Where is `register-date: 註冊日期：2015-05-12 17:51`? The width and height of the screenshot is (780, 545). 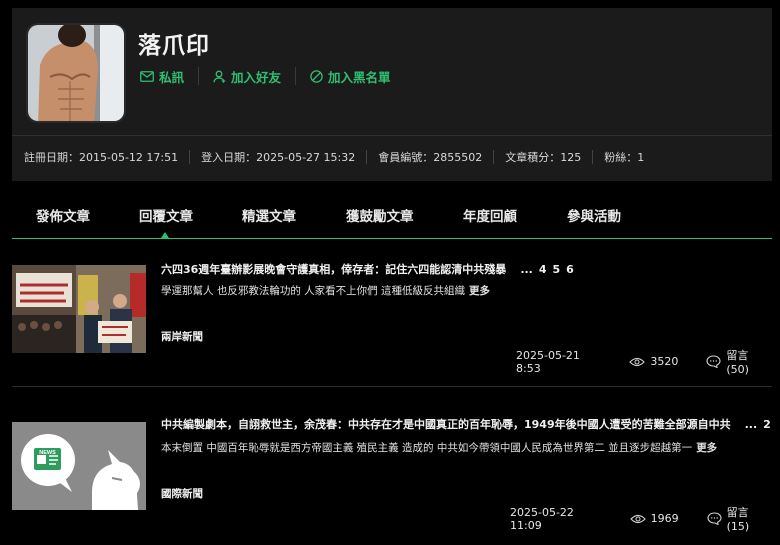
register-date: 註冊日期：2015-05-12 17:51 is located at coordinates (101, 157).